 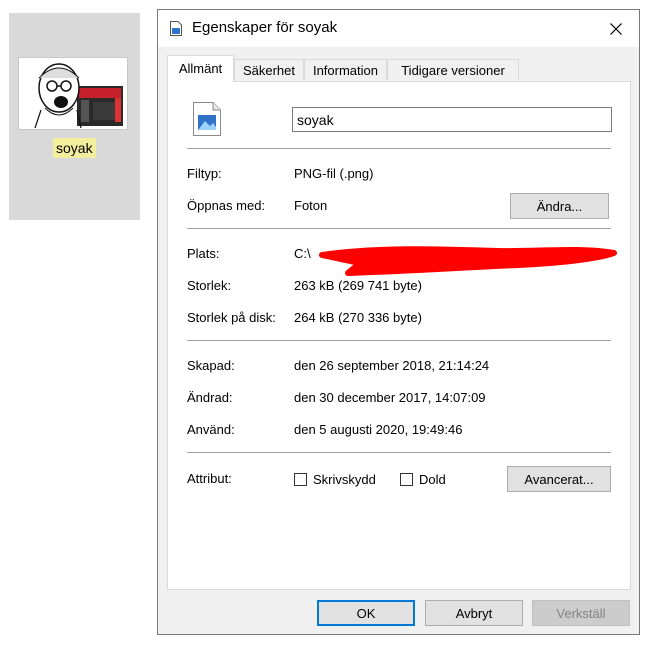 I want to click on modified-label: Ändrad:, so click(x=210, y=397).